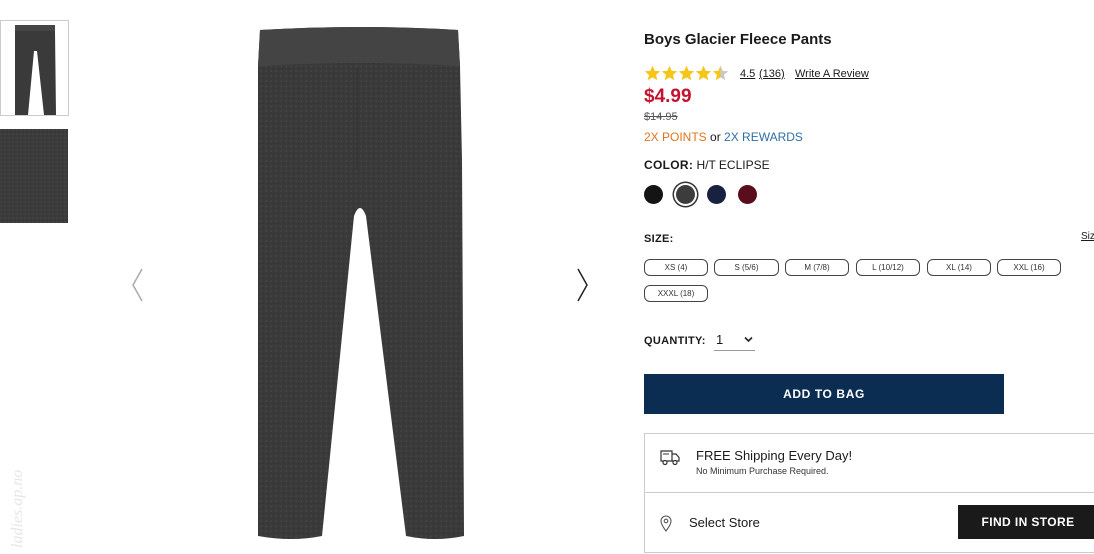  Describe the element at coordinates (824, 394) in the screenshot. I see `add-to-bag-button: ADD TO BAG` at that location.